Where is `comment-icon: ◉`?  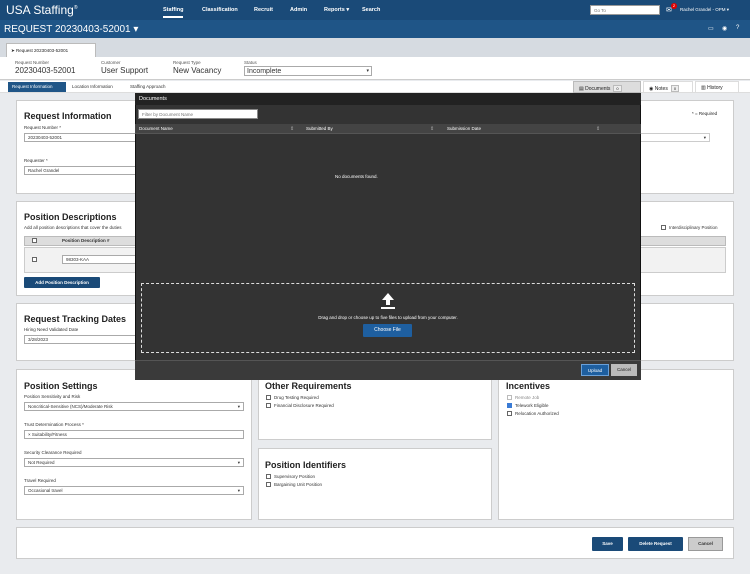 comment-icon: ◉ is located at coordinates (724, 28).